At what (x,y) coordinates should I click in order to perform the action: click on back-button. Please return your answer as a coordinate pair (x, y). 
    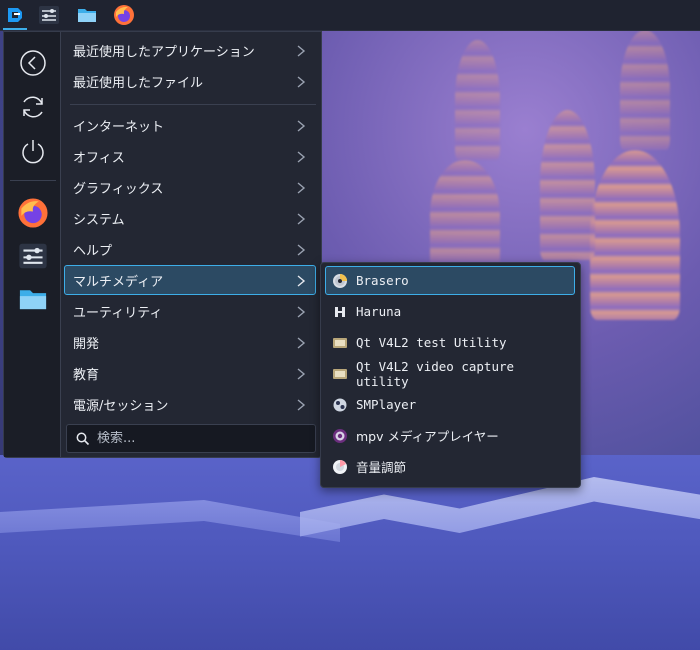
    Looking at the image, I should click on (33, 63).